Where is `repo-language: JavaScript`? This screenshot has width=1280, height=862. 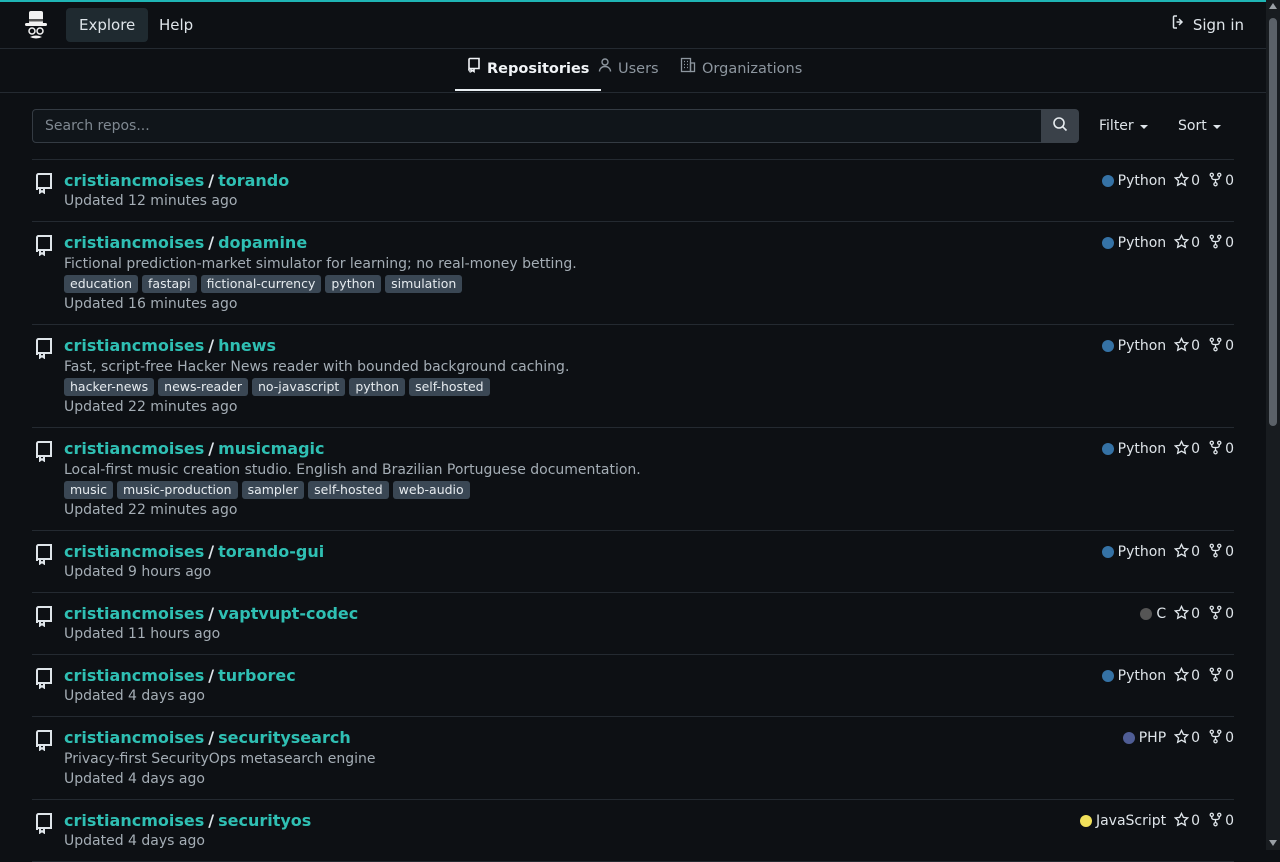 repo-language: JavaScript is located at coordinates (1122, 821).